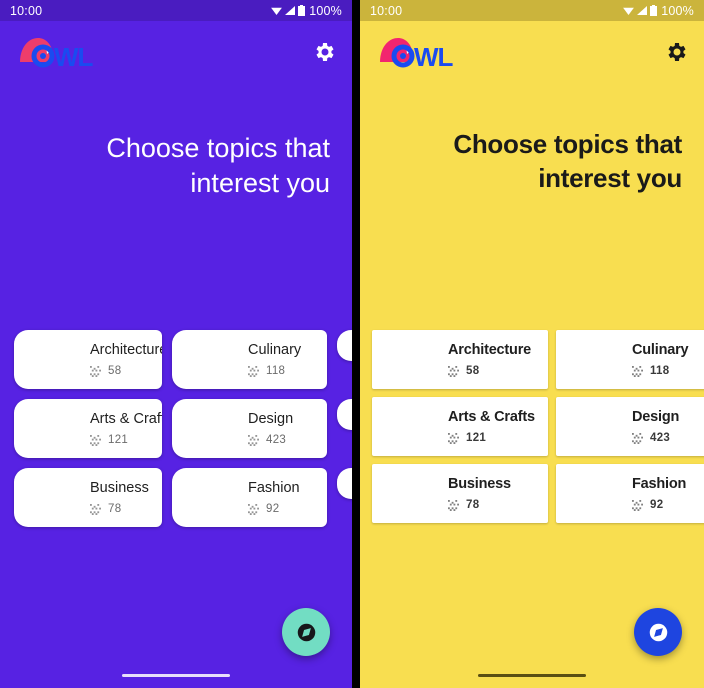  I want to click on topic-name: Design, so click(271, 419).